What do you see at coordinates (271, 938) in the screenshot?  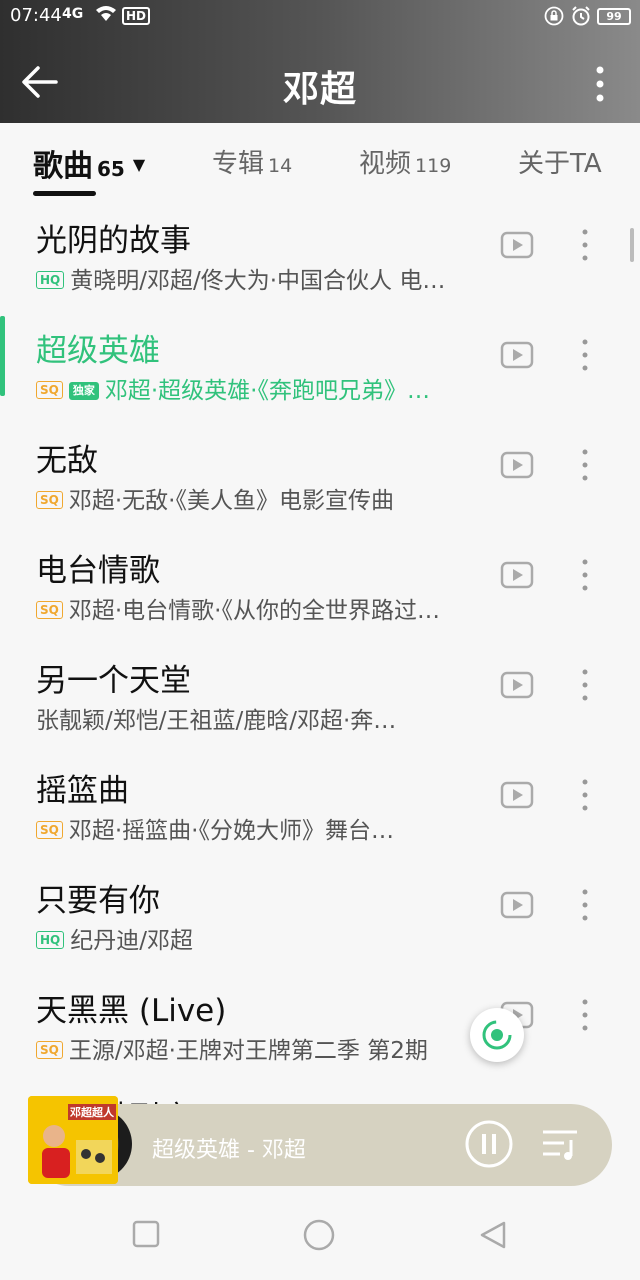 I see `song-subtitle: HQ 纪丹迪/邓超` at bounding box center [271, 938].